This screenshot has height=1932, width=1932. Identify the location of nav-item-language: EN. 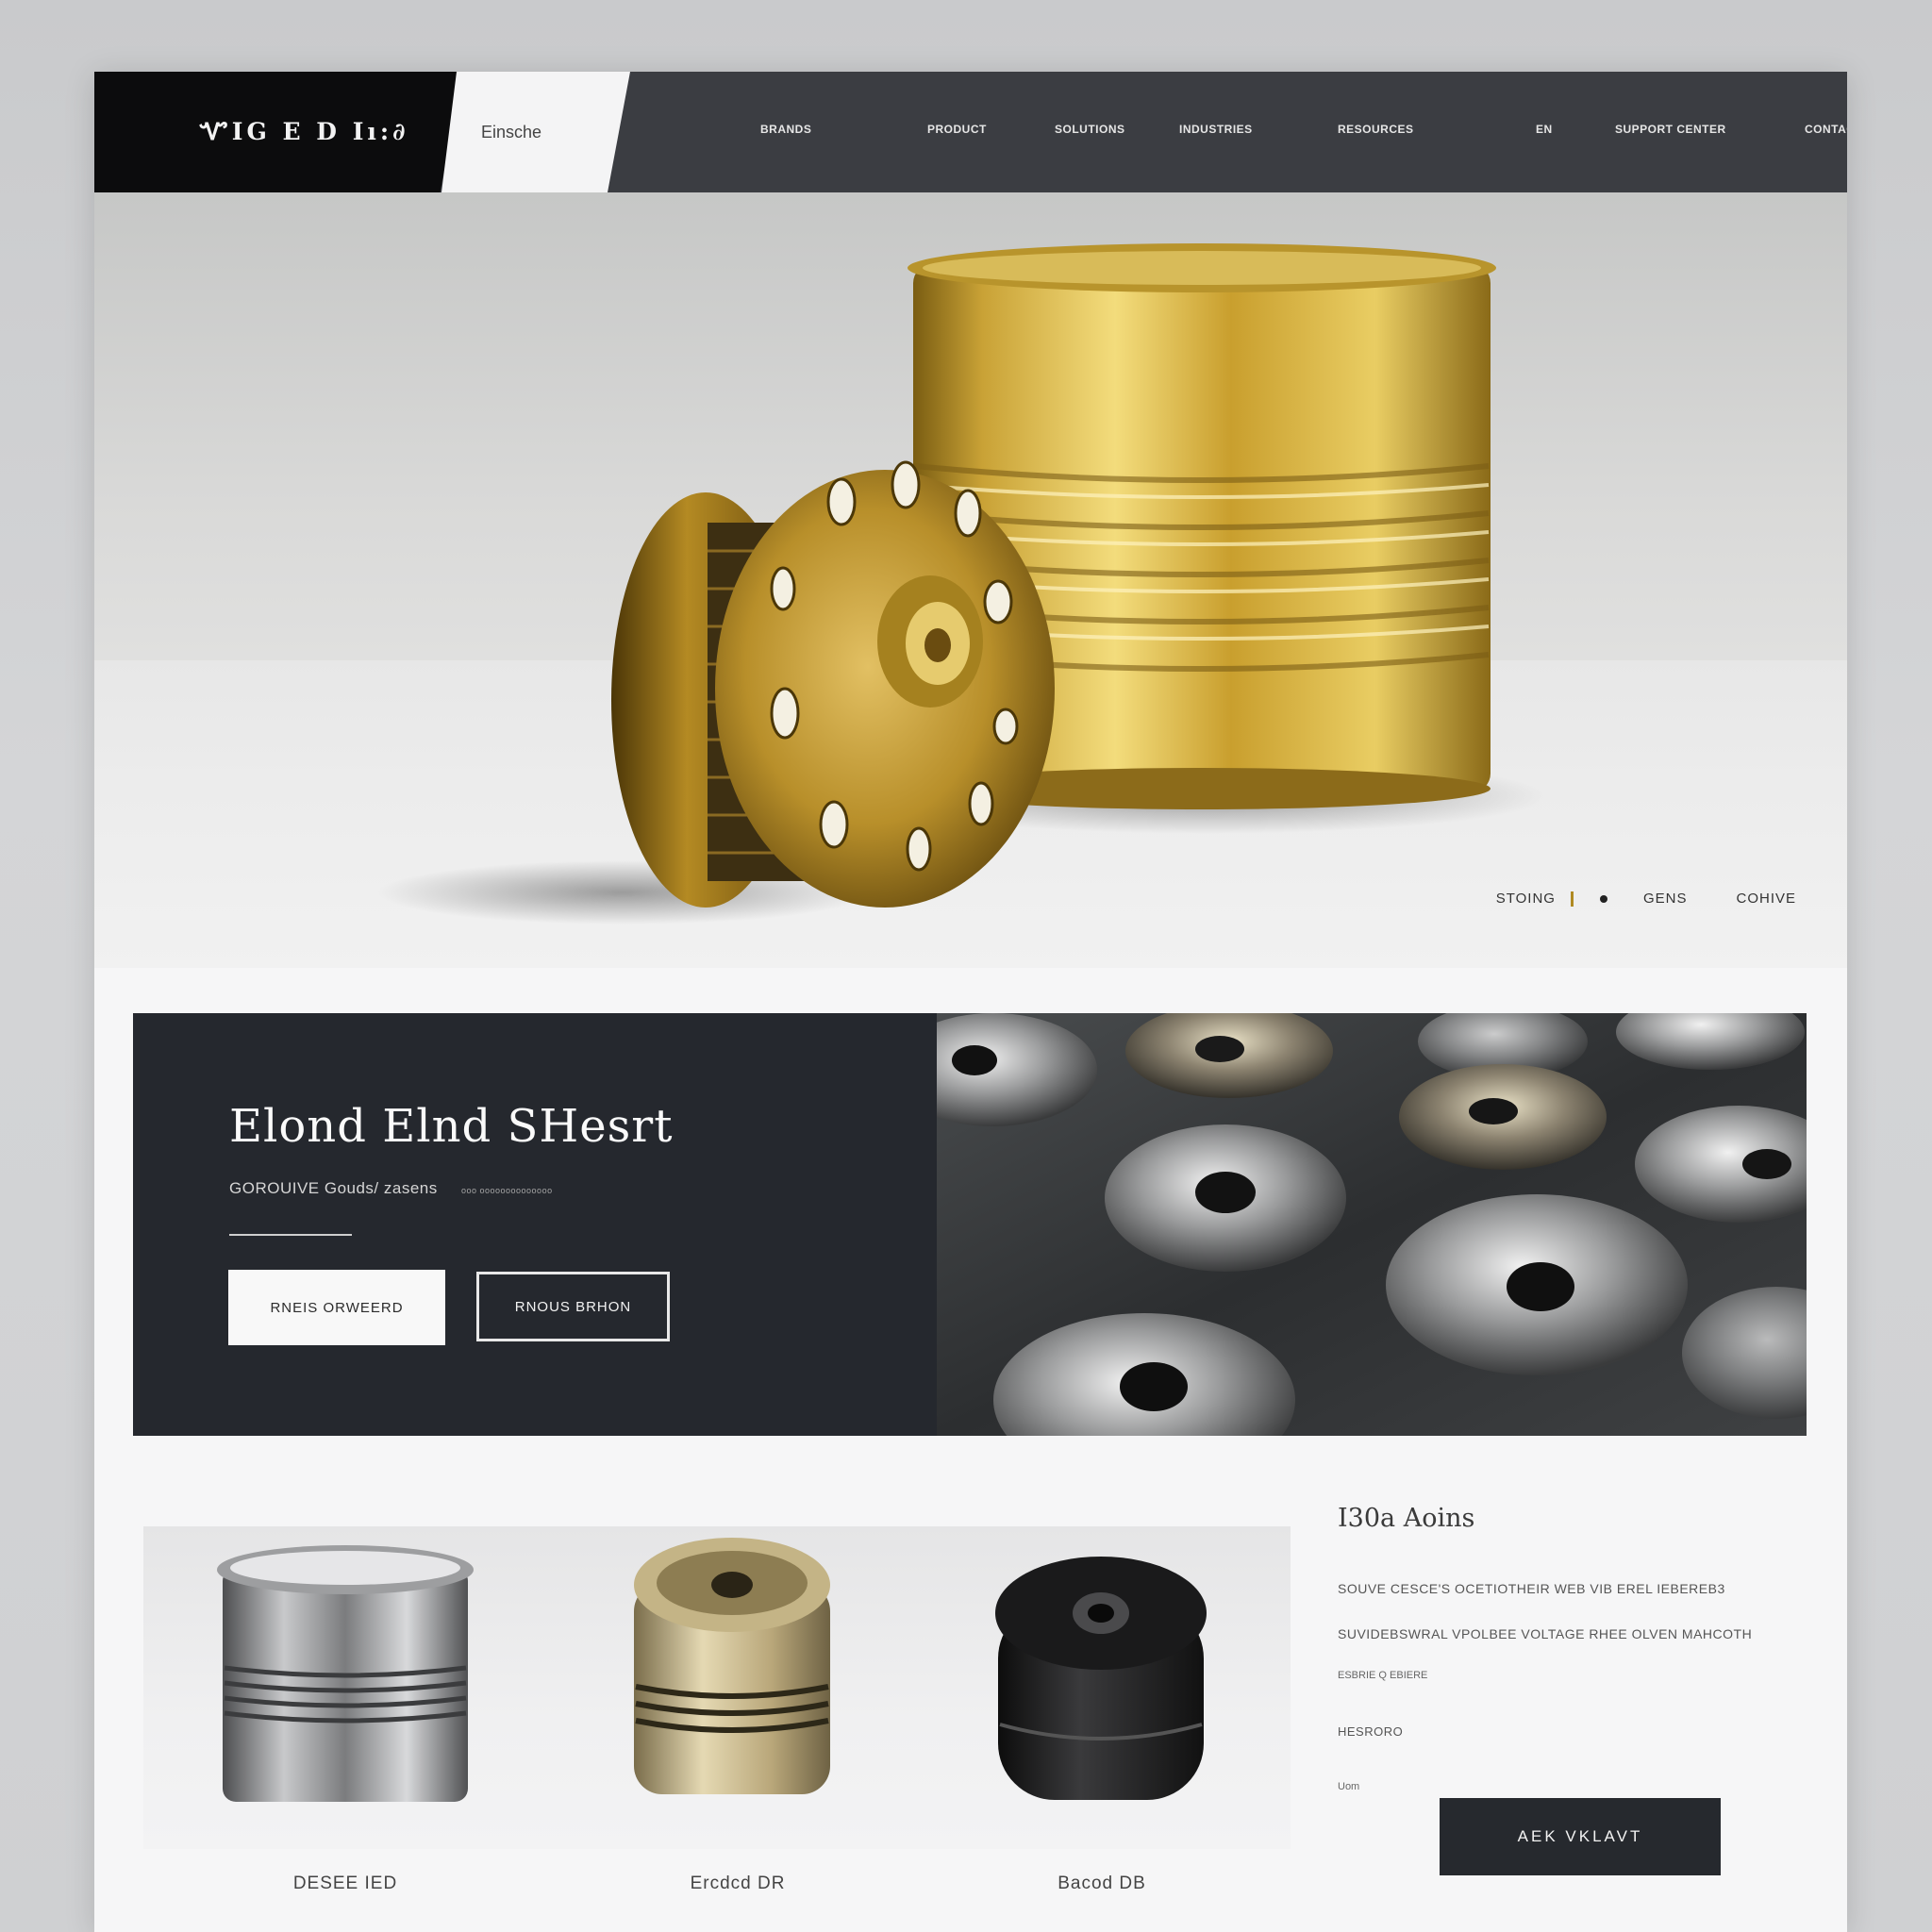
(1545, 129).